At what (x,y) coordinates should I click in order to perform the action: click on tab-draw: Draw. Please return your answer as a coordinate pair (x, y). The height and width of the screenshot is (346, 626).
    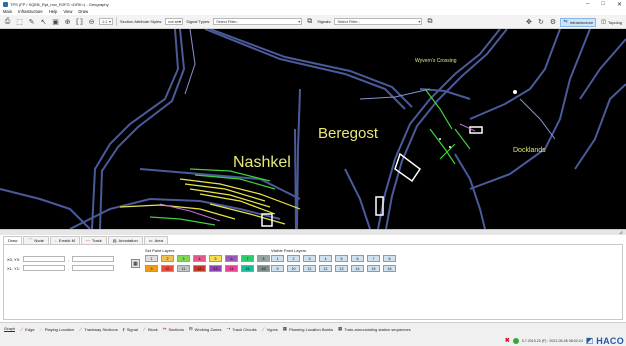
    Looking at the image, I should click on (13, 240).